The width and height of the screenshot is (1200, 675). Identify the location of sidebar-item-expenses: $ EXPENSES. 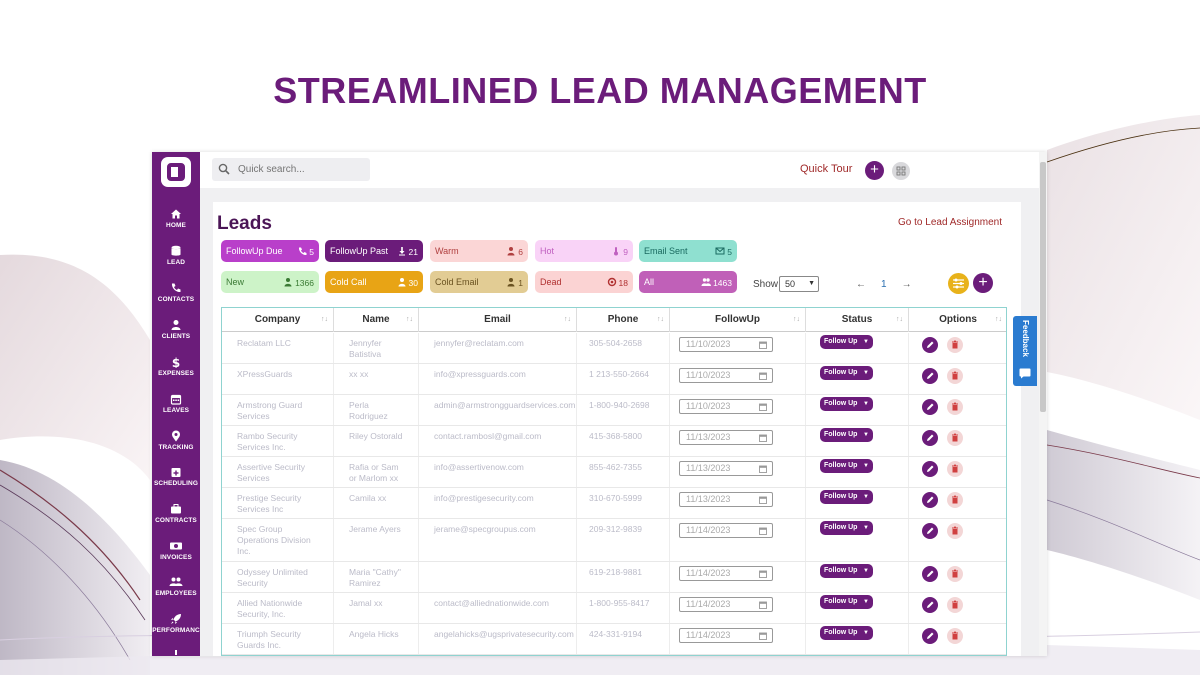
(176, 366).